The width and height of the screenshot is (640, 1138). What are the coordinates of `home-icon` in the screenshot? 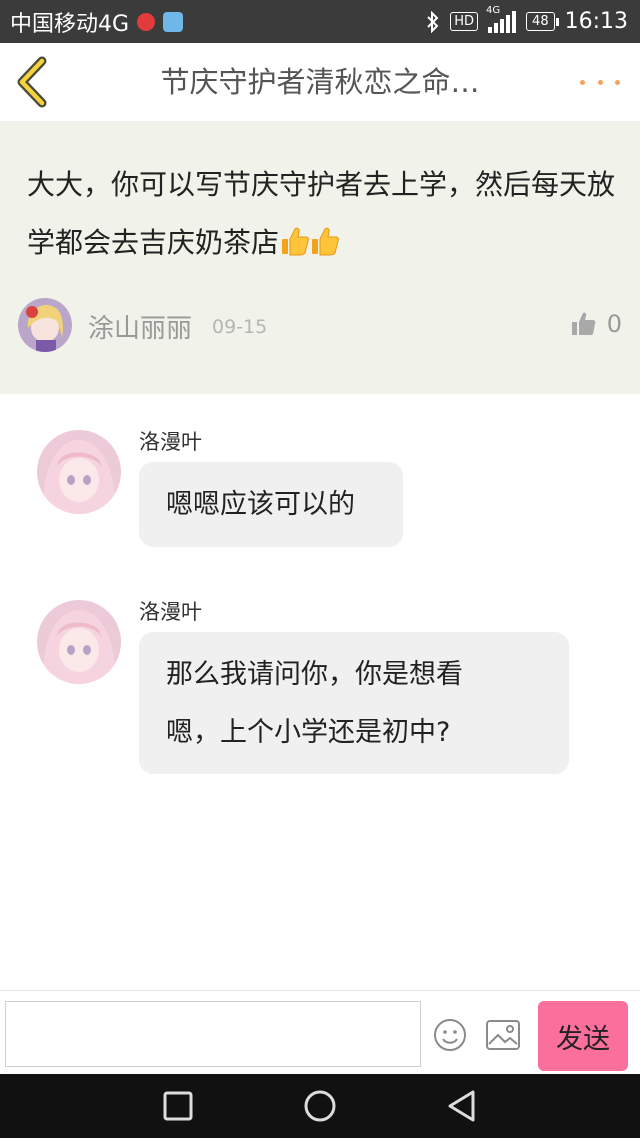 It's located at (320, 1106).